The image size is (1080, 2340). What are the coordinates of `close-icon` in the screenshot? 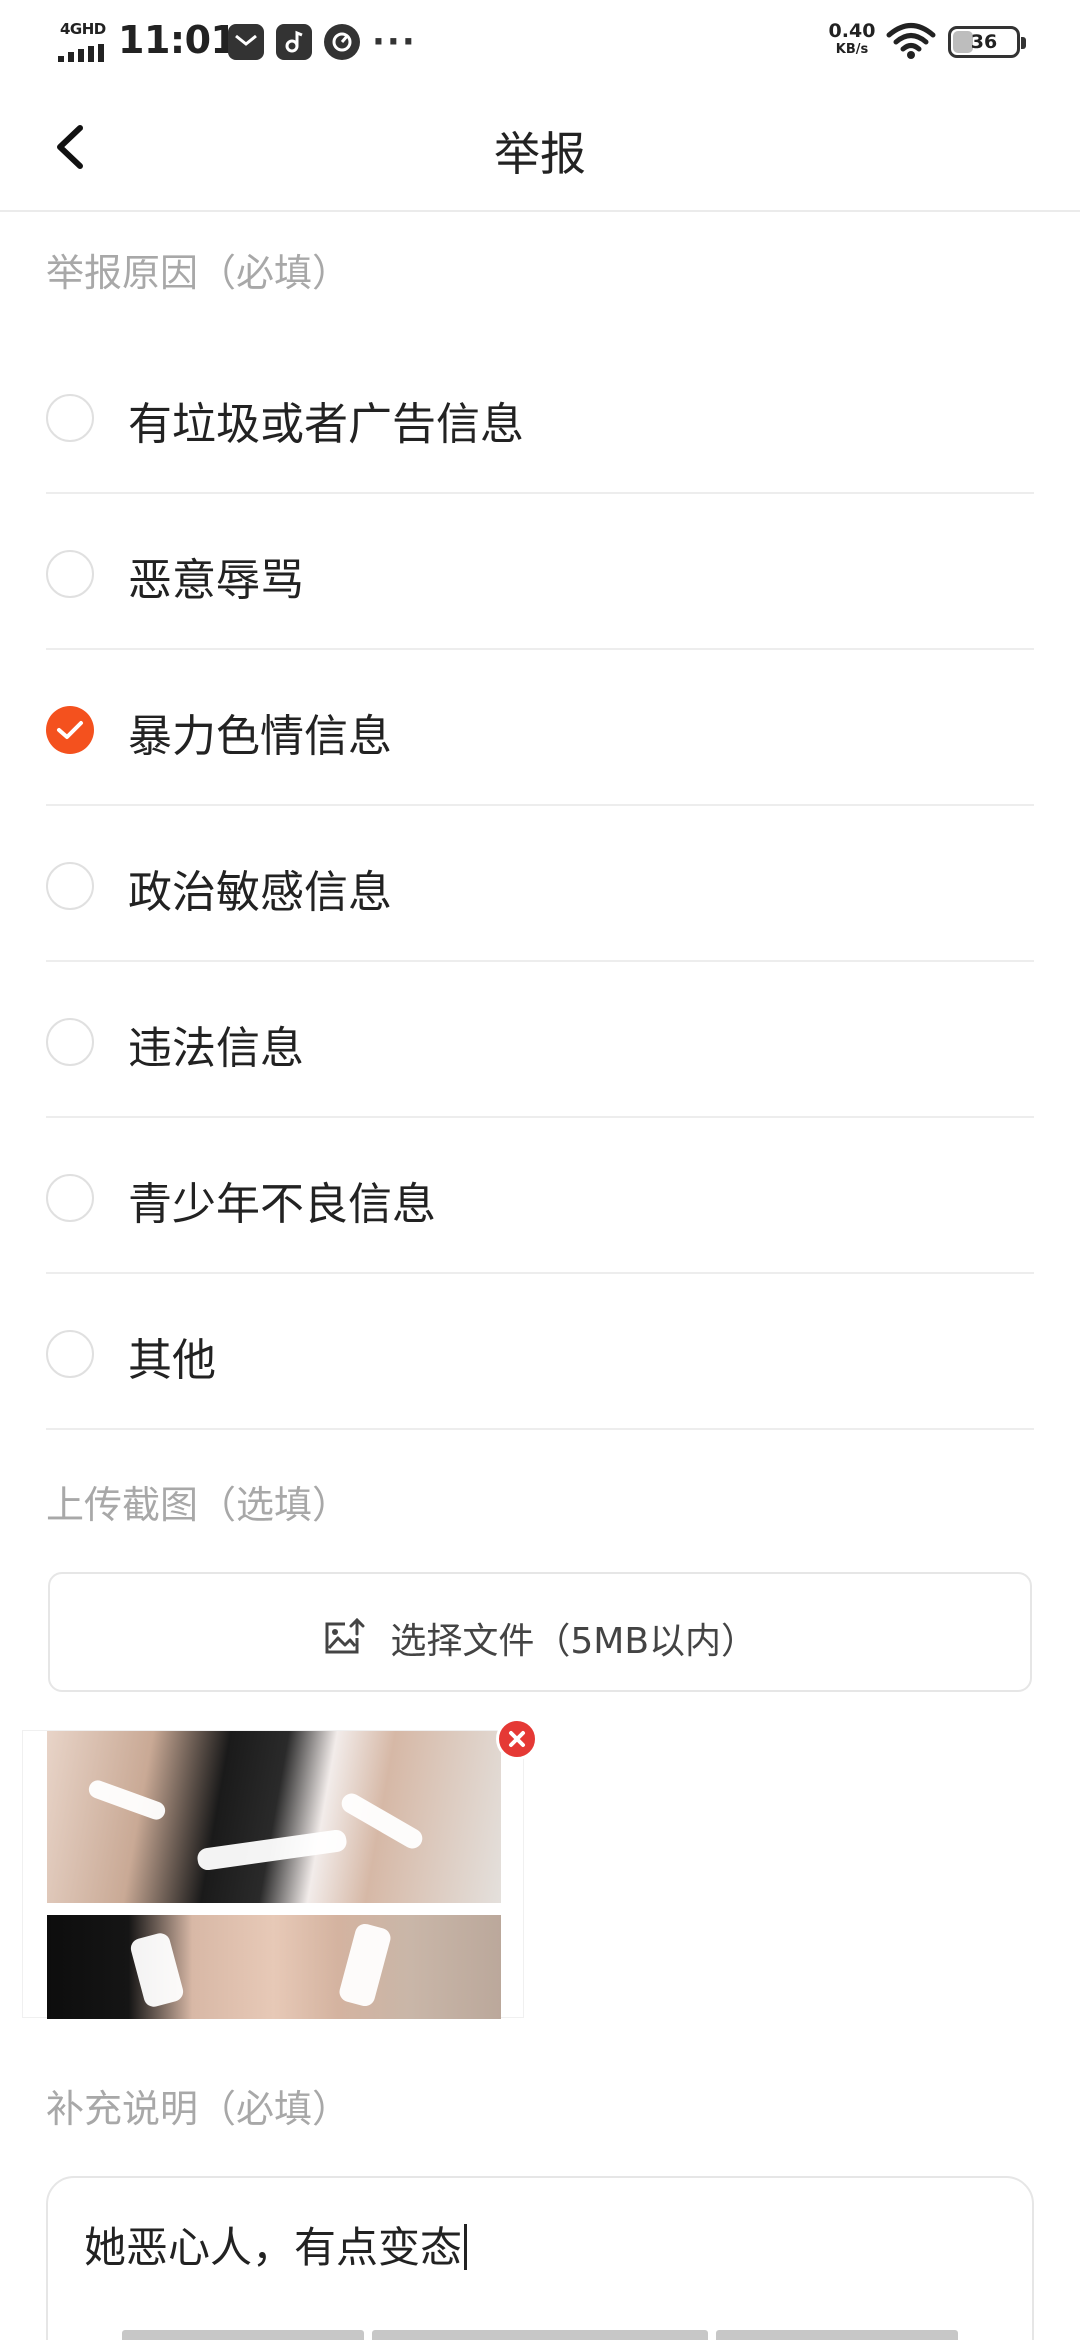 It's located at (517, 1739).